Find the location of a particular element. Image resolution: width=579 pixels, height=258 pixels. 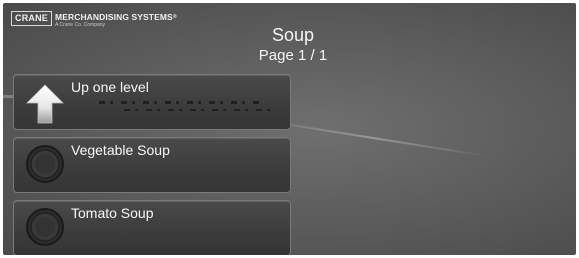

brand-trademark: ® is located at coordinates (174, 17).